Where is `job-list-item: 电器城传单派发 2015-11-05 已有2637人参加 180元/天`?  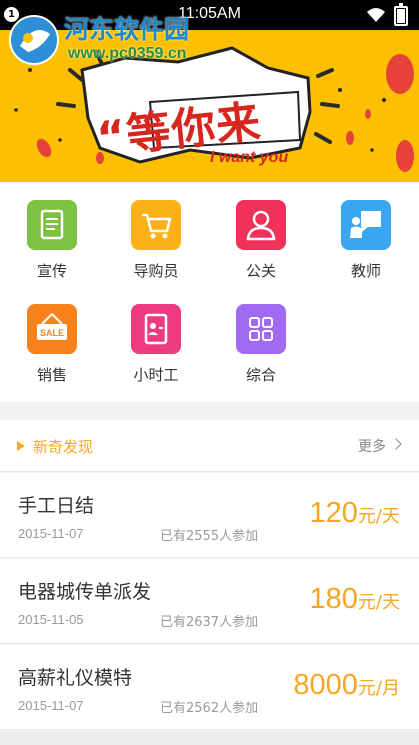
job-list-item: 电器城传单派发 2015-11-05 已有2637人参加 180元/天 is located at coordinates (209, 601).